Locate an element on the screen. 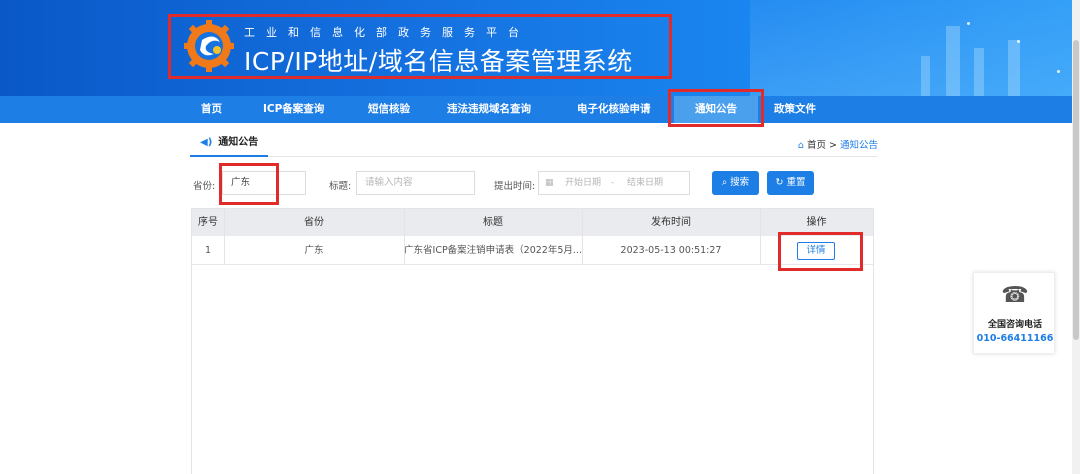 This screenshot has height=474, width=1080. hotline-widget: ☎ 全国咨询电话 010-66411166 is located at coordinates (1014, 313).